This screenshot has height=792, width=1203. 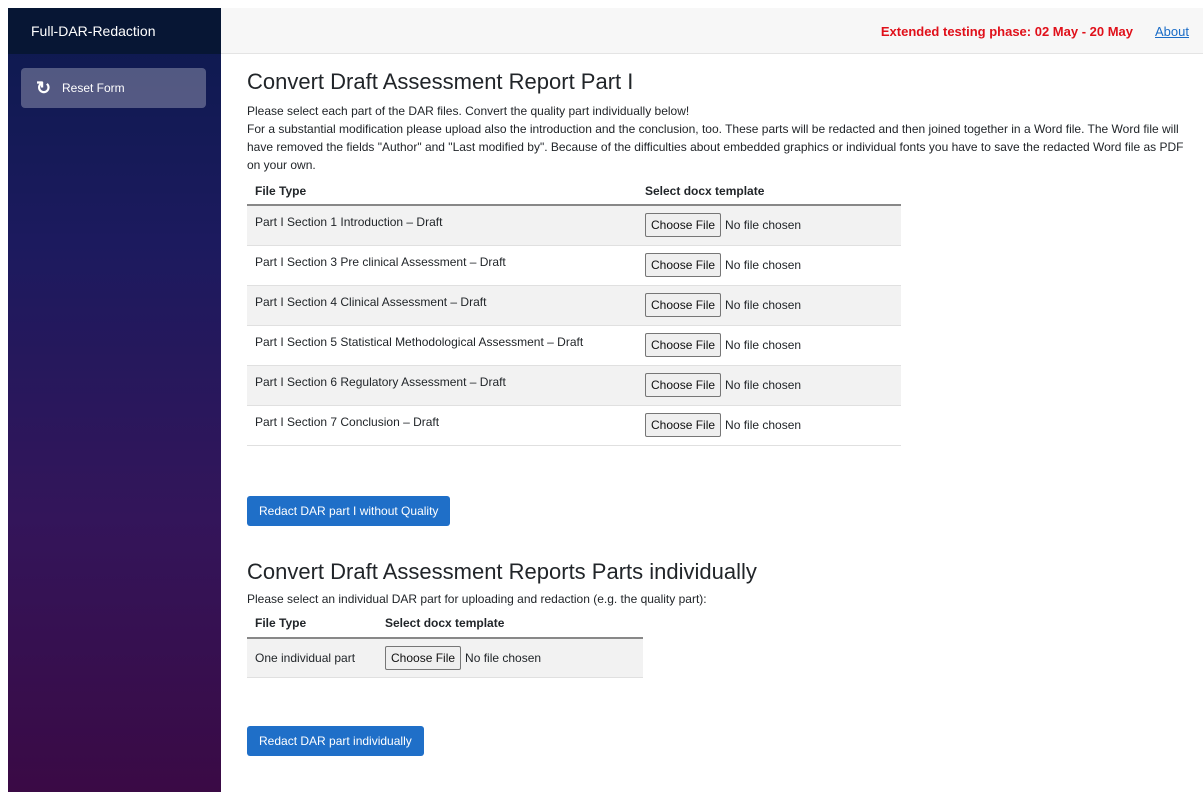 What do you see at coordinates (335, 741) in the screenshot?
I see `redact-individual-button: Redact DAR part individually` at bounding box center [335, 741].